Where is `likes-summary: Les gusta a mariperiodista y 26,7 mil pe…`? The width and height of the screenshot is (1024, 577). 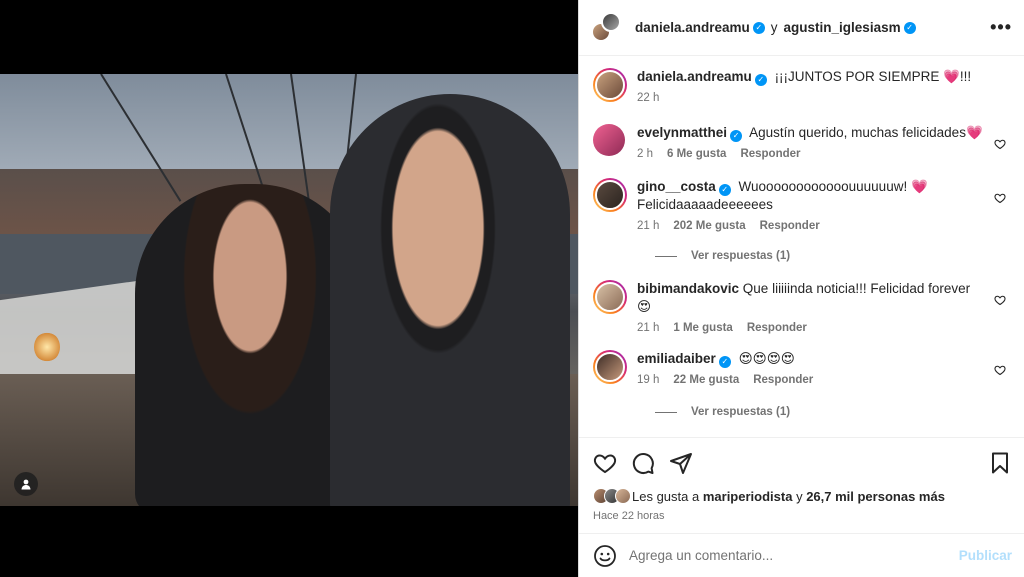
likes-summary: Les gusta a mariperiodista y 26,7 mil pe… is located at coordinates (801, 496).